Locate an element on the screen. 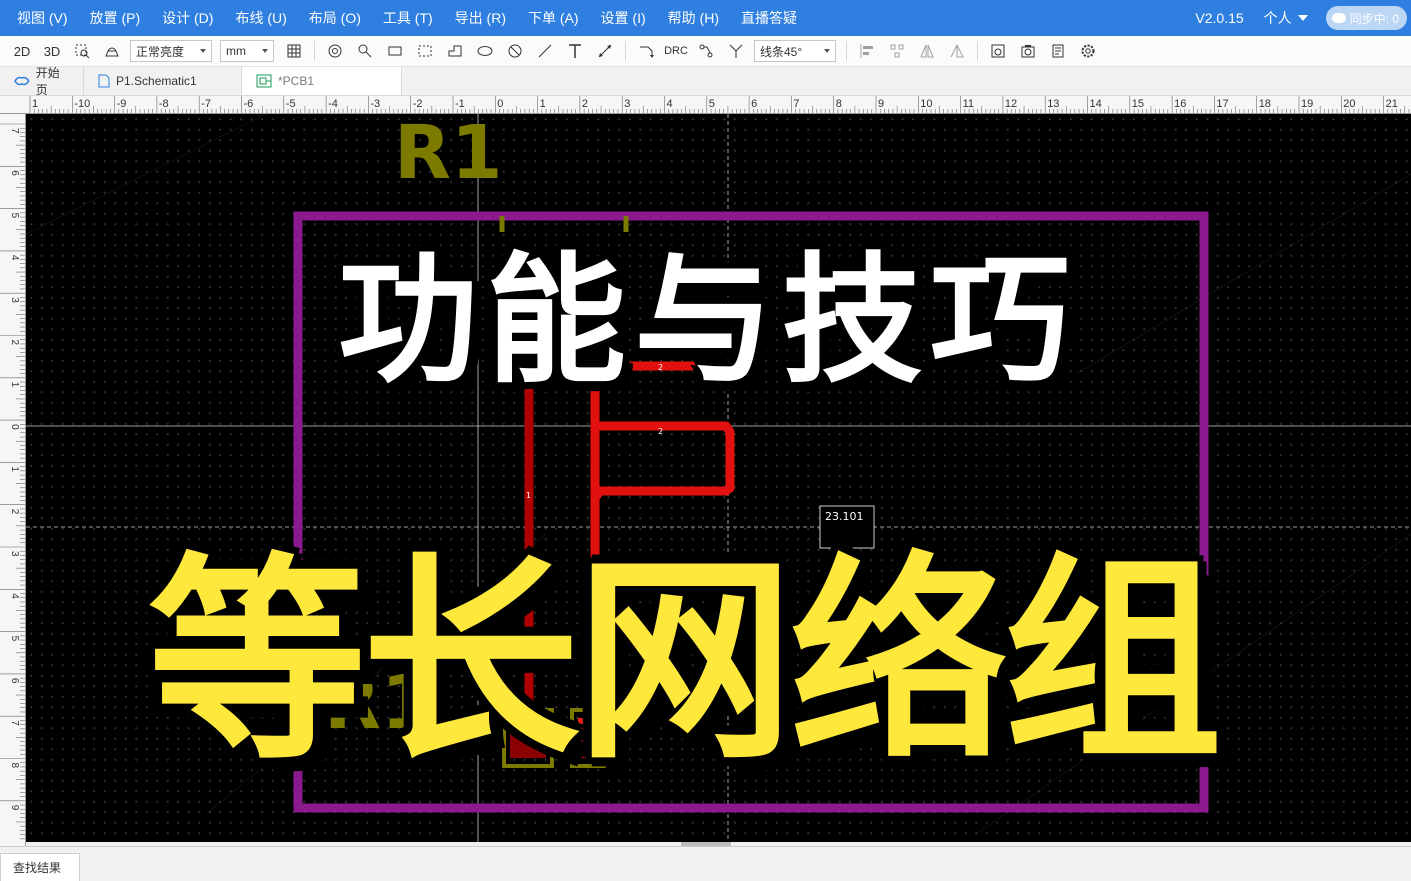  layers-icon is located at coordinates (112, 52).